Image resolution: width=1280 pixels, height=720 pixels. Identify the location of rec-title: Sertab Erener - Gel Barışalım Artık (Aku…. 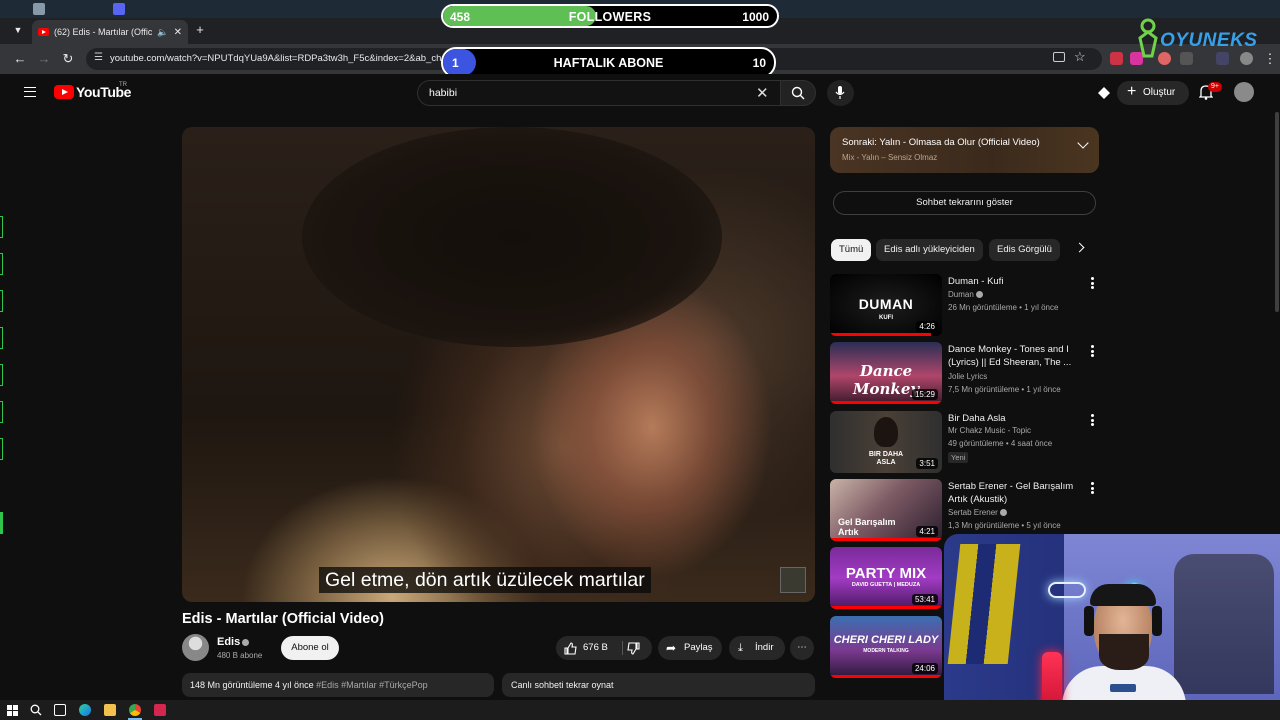
(1015, 493).